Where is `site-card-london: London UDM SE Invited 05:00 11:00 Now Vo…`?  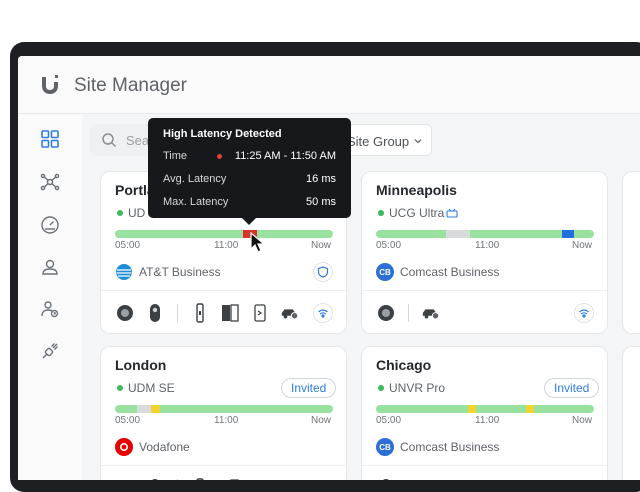 site-card-london: London UDM SE Invited 05:00 11:00 Now Vo… is located at coordinates (223, 413).